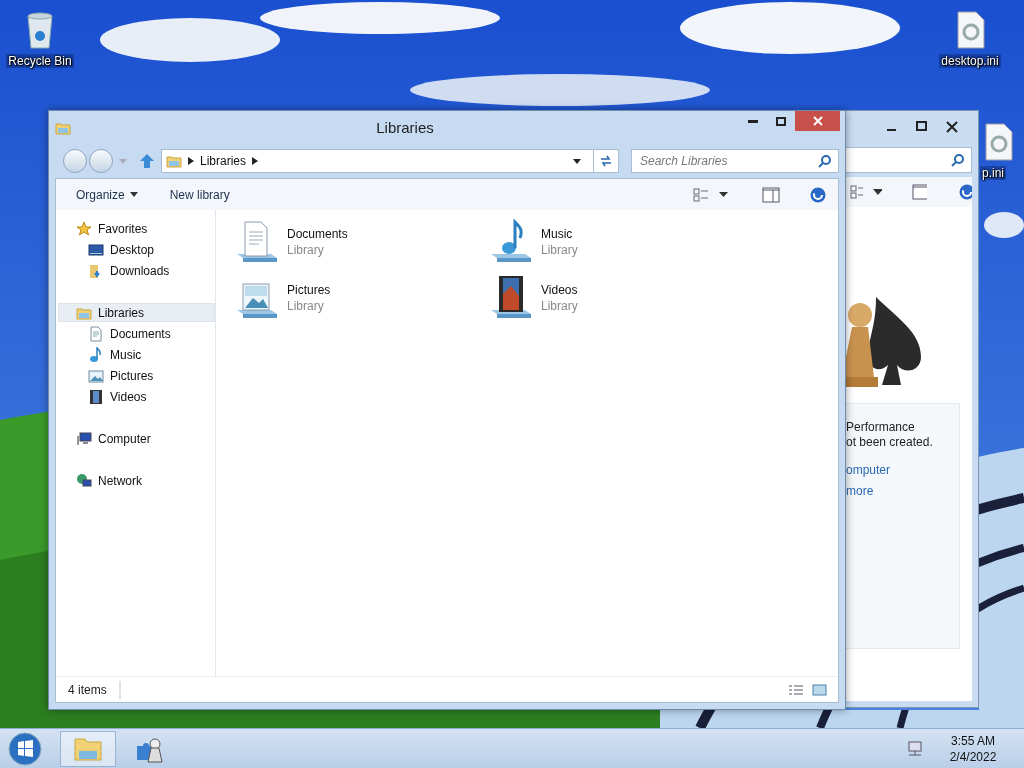 The width and height of the screenshot is (1024, 768). What do you see at coordinates (890, 442) in the screenshot?
I see `panel-text: ot been created.` at bounding box center [890, 442].